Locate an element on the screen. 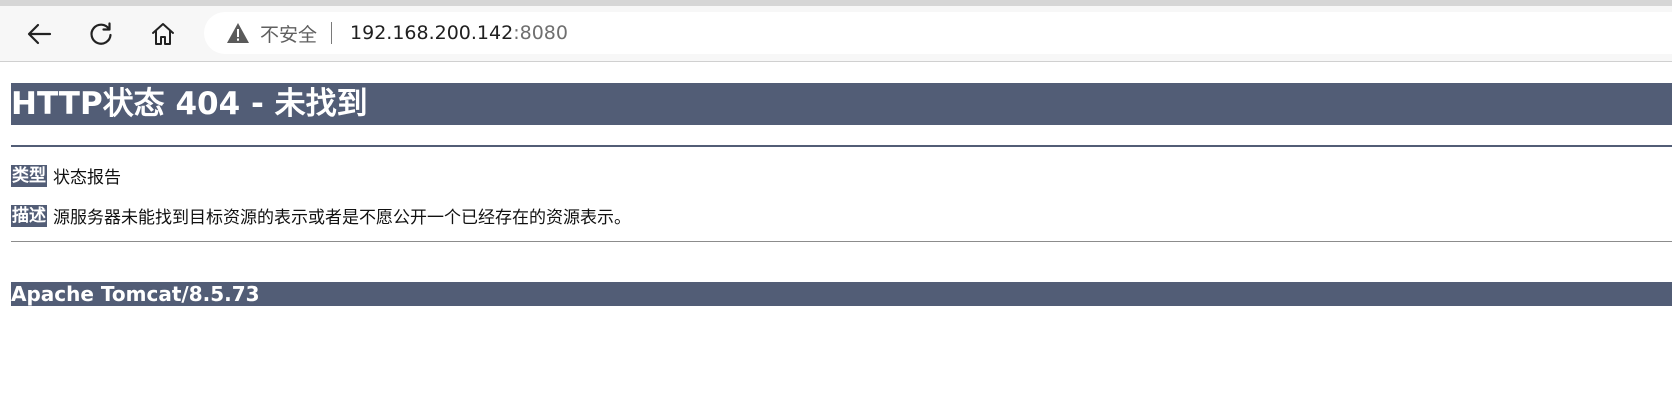 The height and width of the screenshot is (410, 1672). page-title: HTTP状态 404 - 未找到 is located at coordinates (841, 104).